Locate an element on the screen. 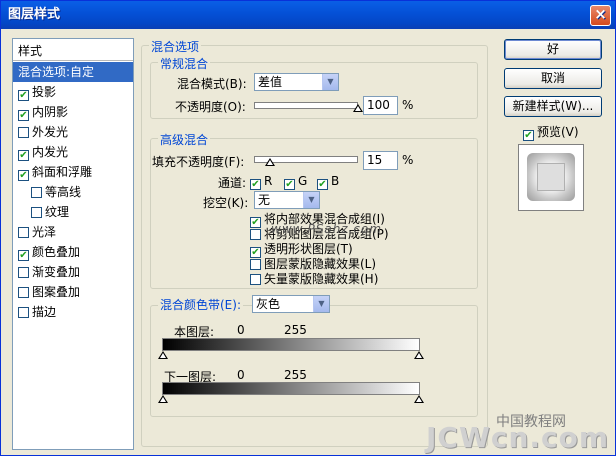 The width and height of the screenshot is (616, 456). opacity-unit: % is located at coordinates (408, 105).